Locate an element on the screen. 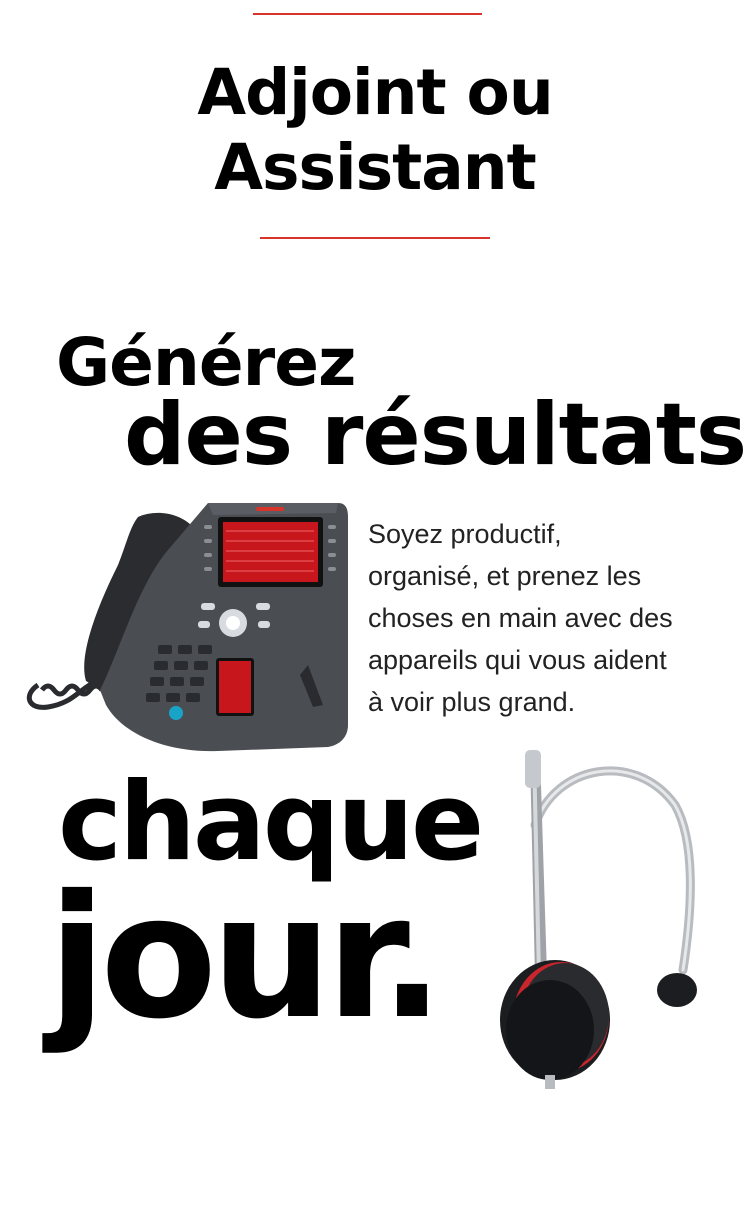 The width and height of the screenshot is (750, 1222). description-line: organisé, et prenez les is located at coordinates (505, 576).